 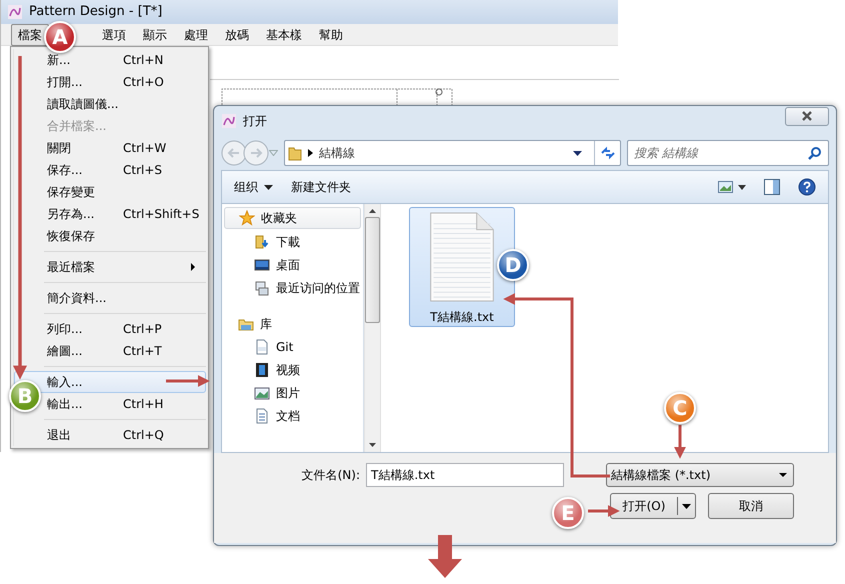 What do you see at coordinates (331, 35) in the screenshot?
I see `menu-item: 幫助` at bounding box center [331, 35].